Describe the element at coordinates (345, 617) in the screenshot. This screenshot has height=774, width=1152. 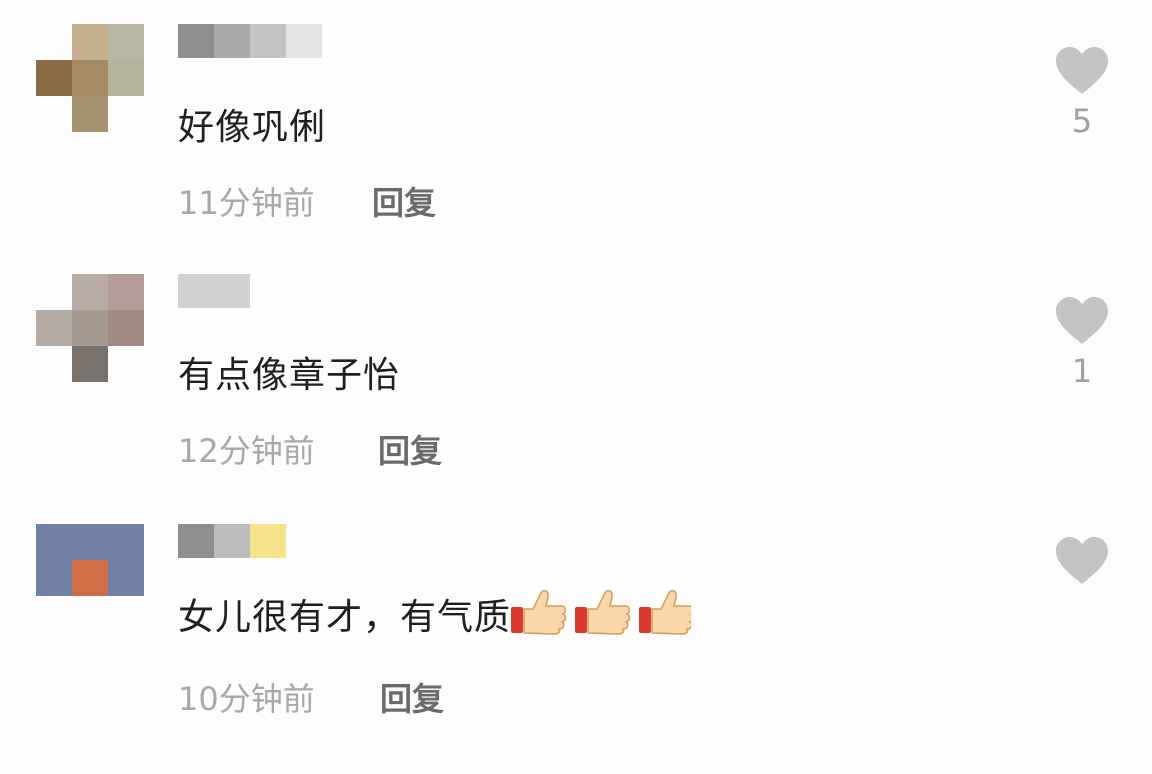
I see `comment-text-body: 女儿很有才，有气质` at that location.